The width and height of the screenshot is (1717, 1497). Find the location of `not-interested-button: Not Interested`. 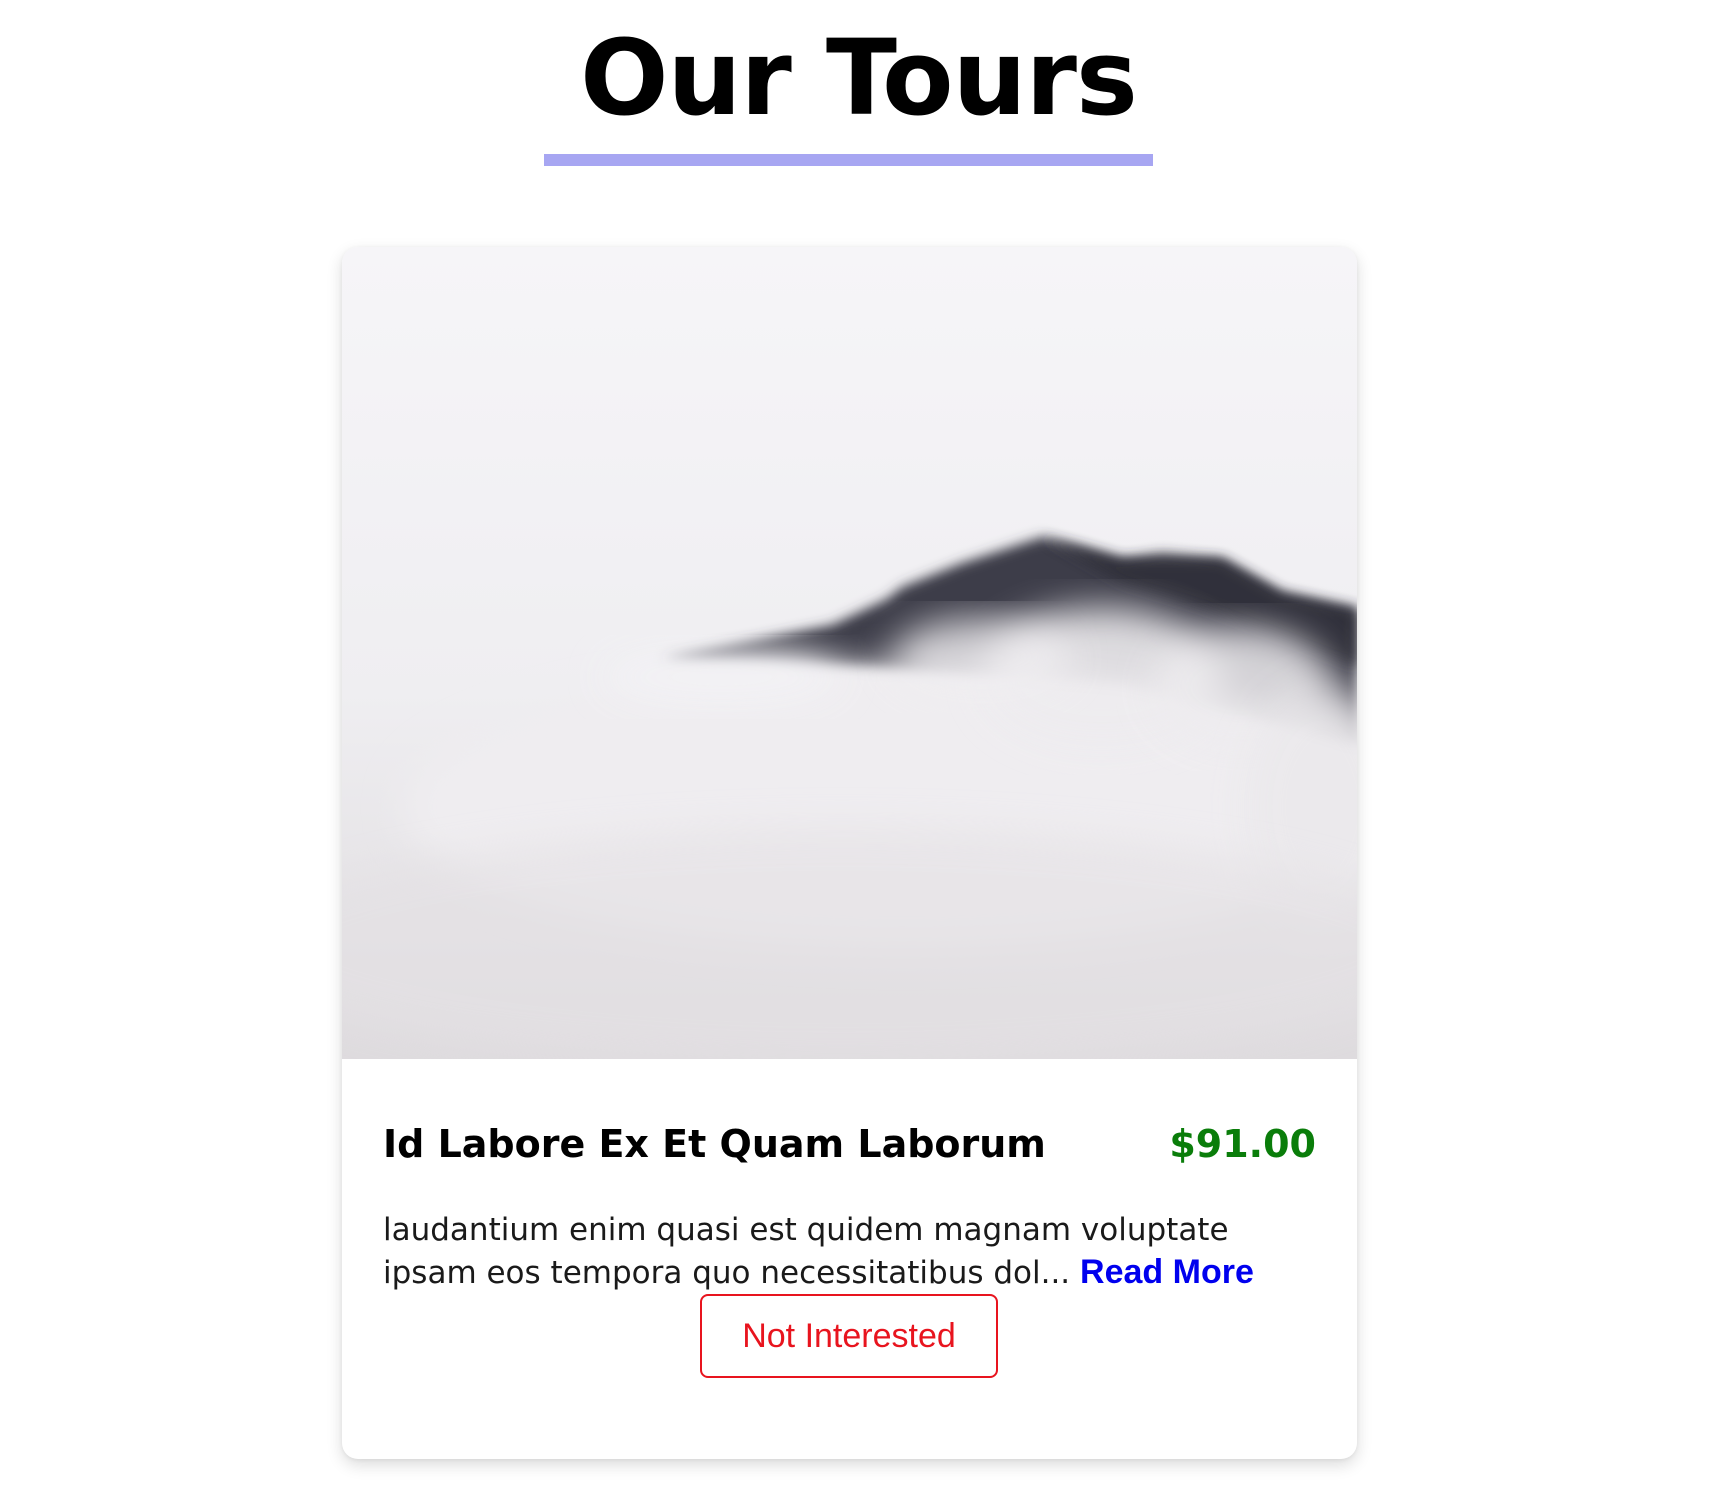

not-interested-button: Not Interested is located at coordinates (849, 1336).